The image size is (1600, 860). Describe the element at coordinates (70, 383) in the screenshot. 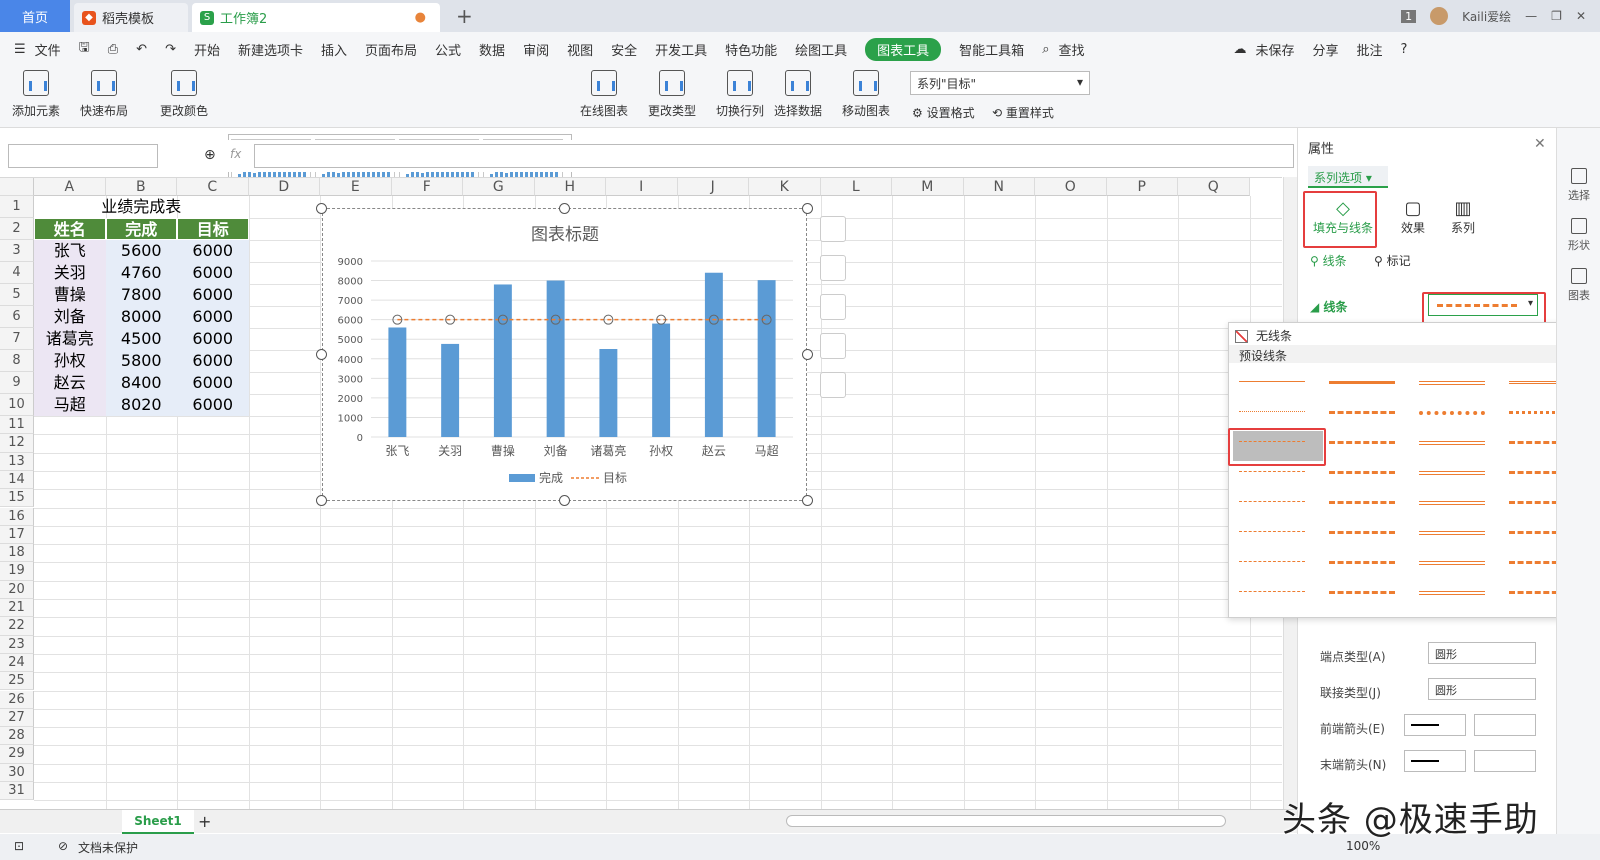

I see `table-cell: 赵云` at that location.